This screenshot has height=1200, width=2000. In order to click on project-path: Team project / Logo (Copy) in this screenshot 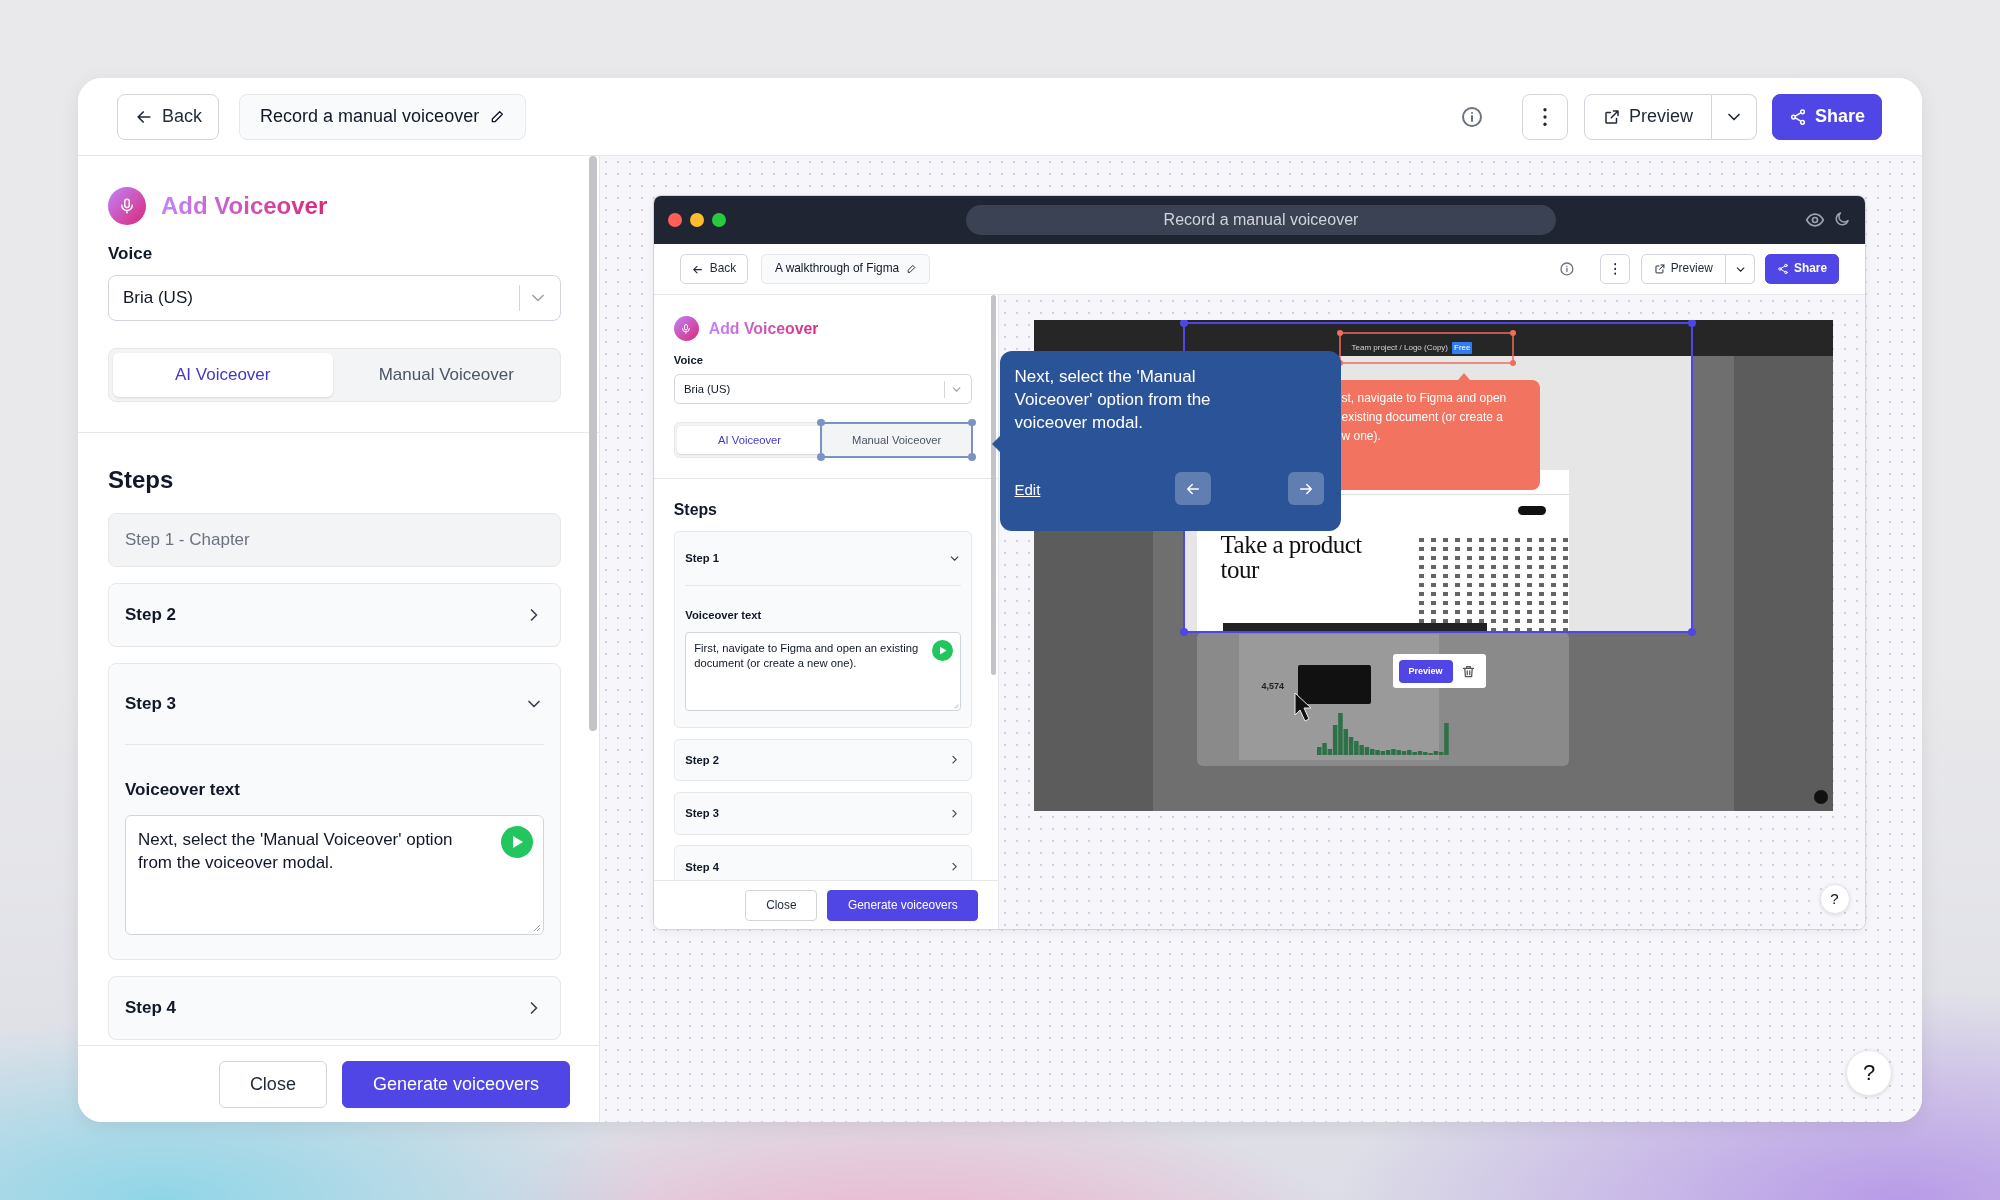, I will do `click(1399, 348)`.